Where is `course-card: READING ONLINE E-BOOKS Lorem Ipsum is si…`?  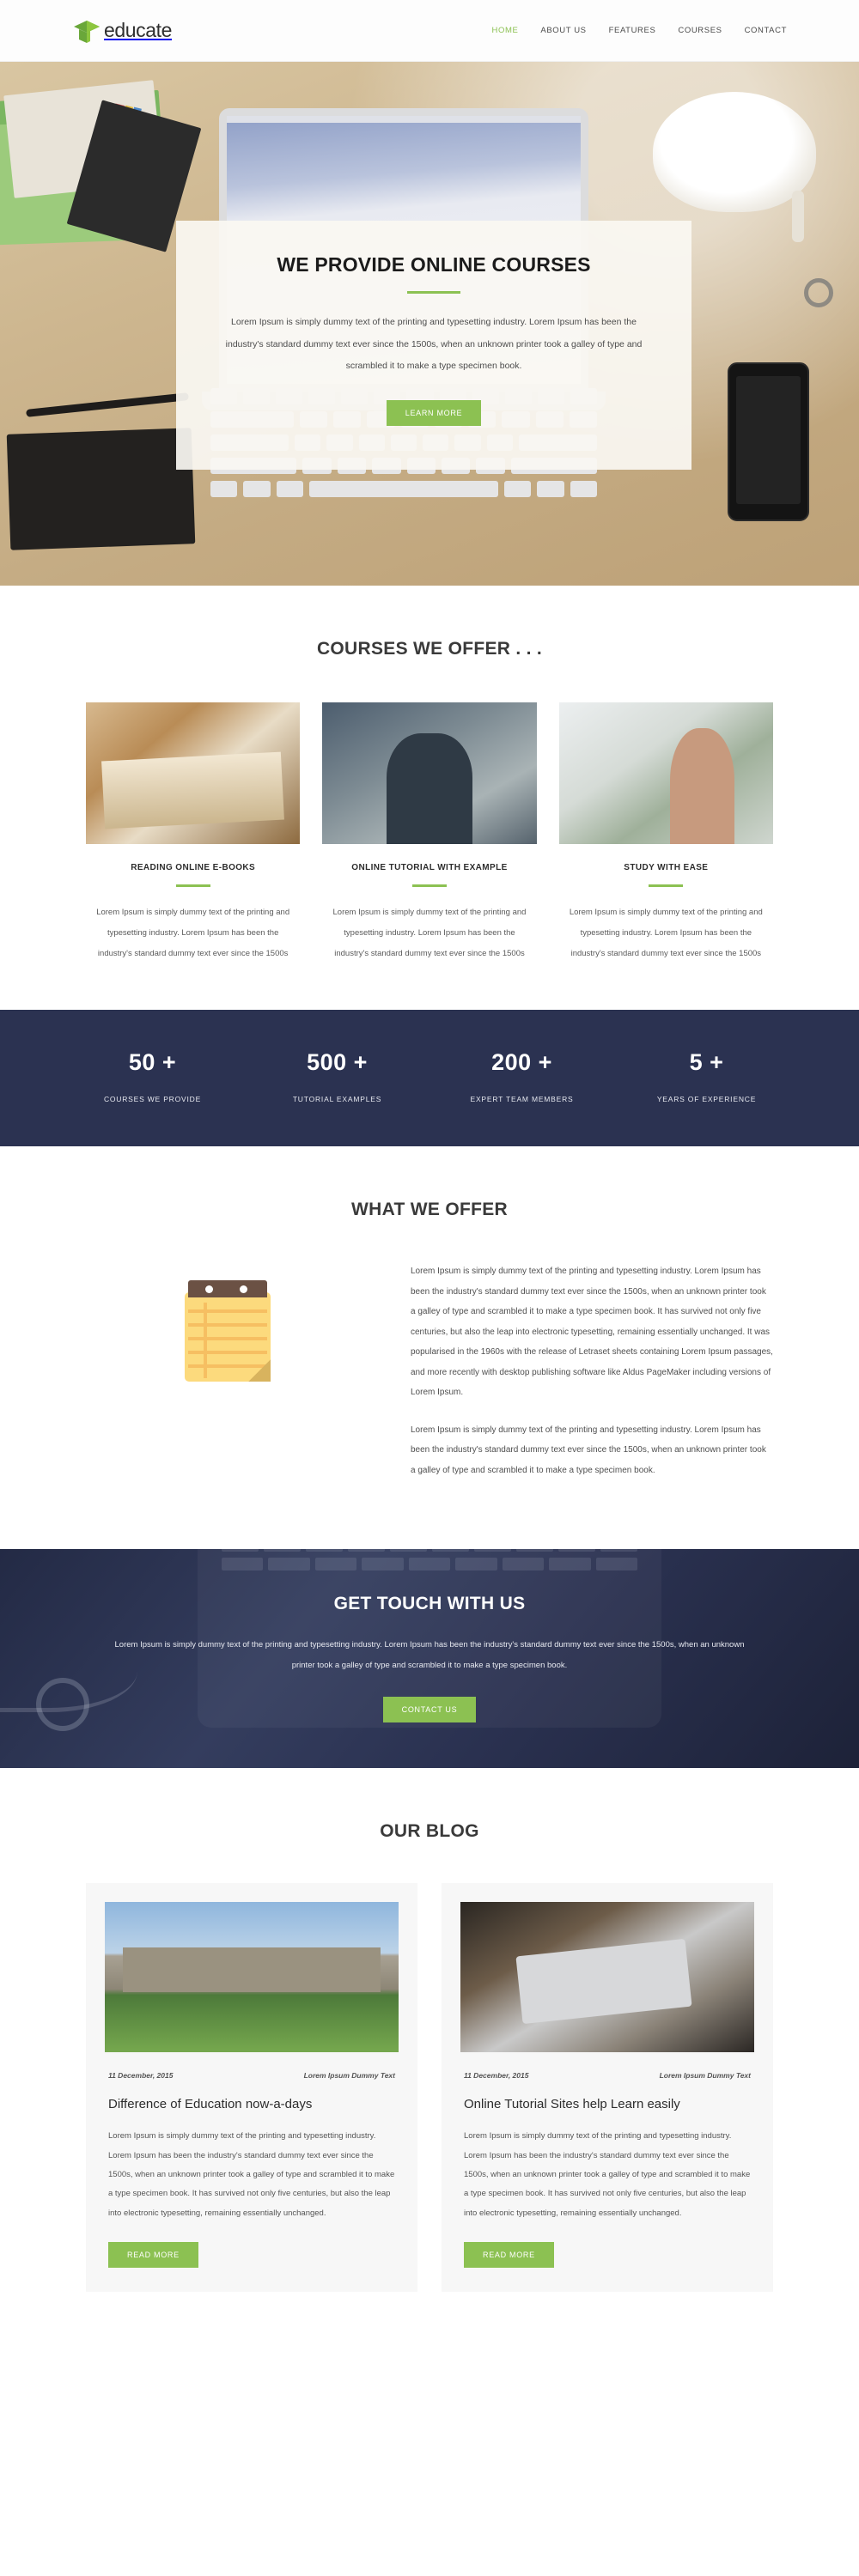 course-card: READING ONLINE E-BOOKS Lorem Ipsum is si… is located at coordinates (193, 832).